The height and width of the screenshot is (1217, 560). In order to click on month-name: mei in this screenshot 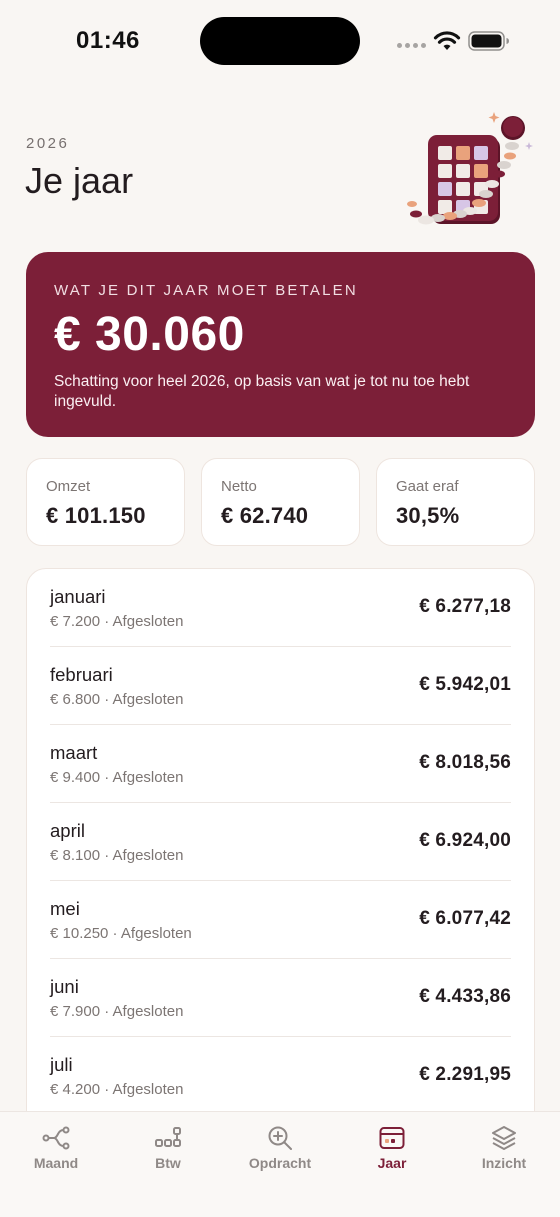, I will do `click(65, 908)`.